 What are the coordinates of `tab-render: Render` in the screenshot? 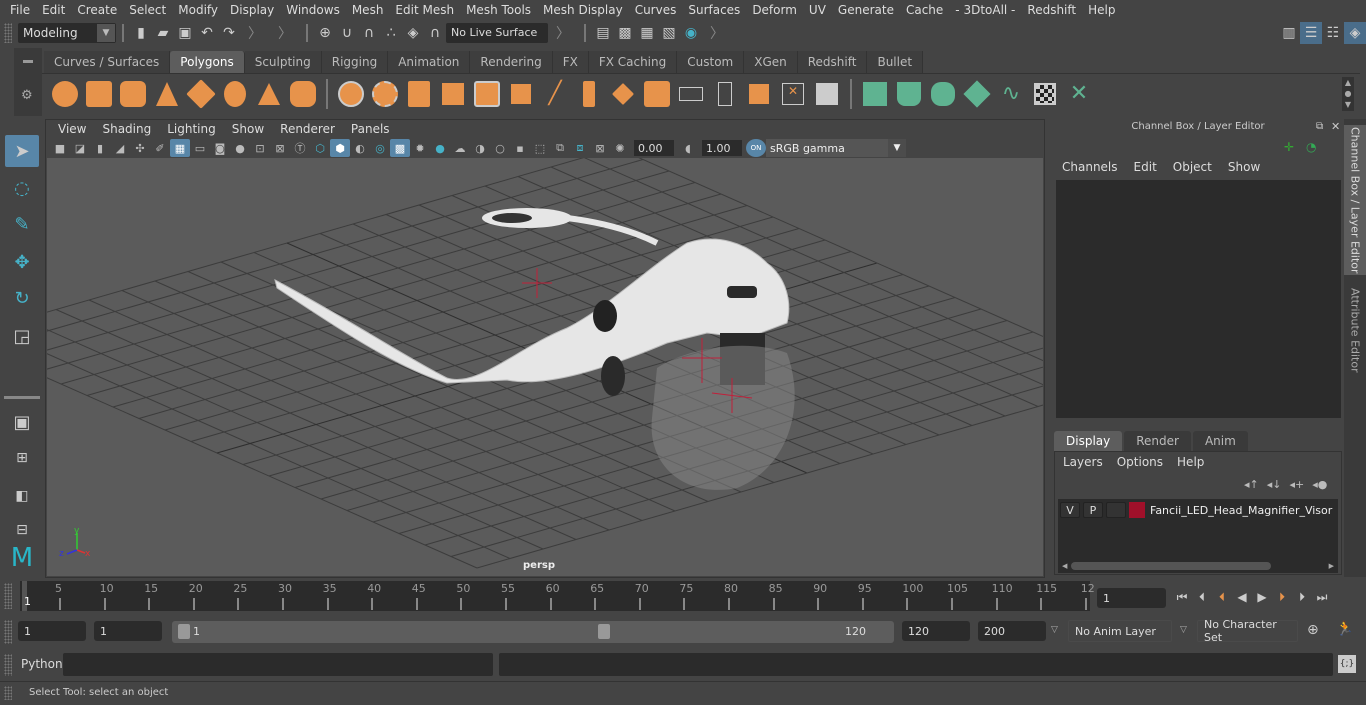 It's located at (1157, 441).